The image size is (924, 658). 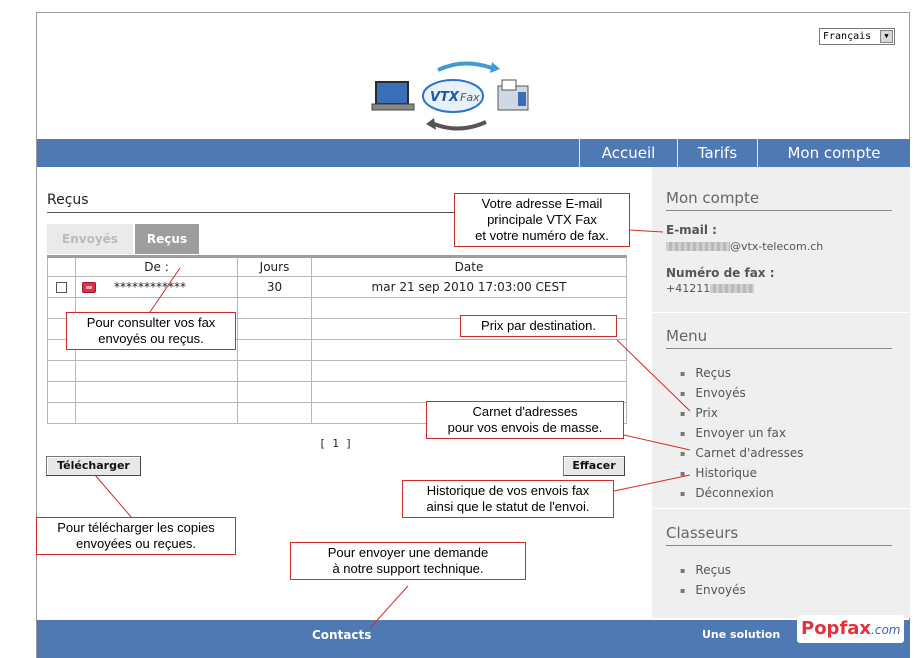 I want to click on sidebar-account-title: Mon compte, so click(x=779, y=200).